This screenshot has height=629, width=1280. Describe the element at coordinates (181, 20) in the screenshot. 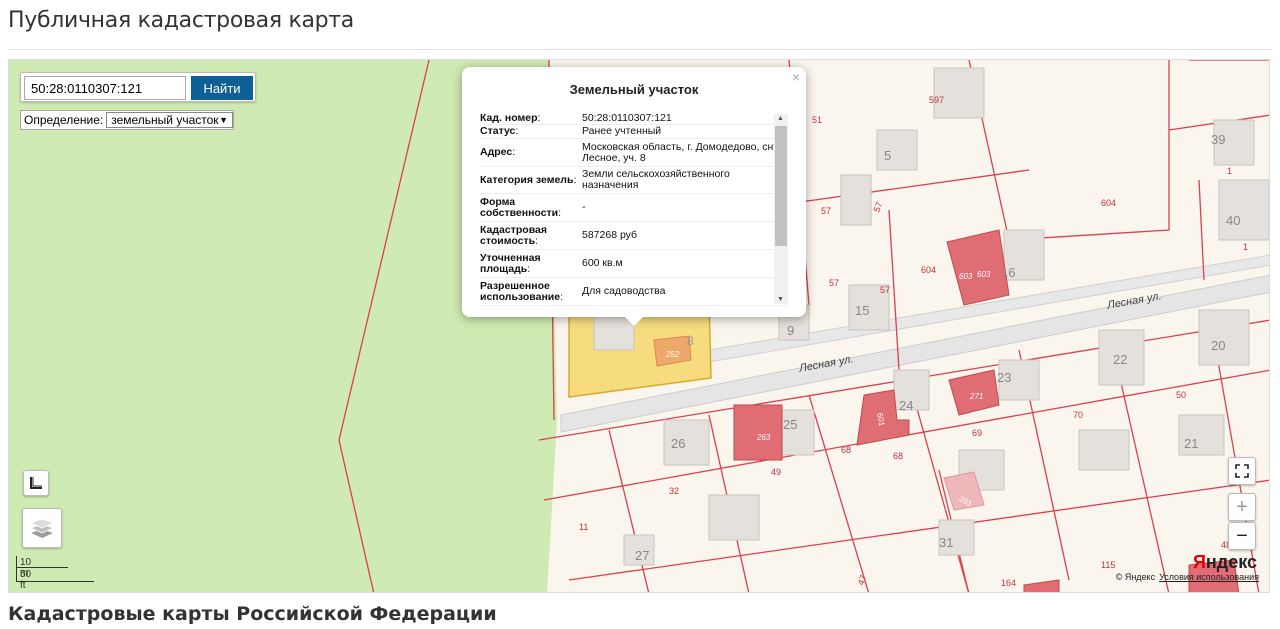

I see `page-title: Публичная кадастровая карта` at that location.